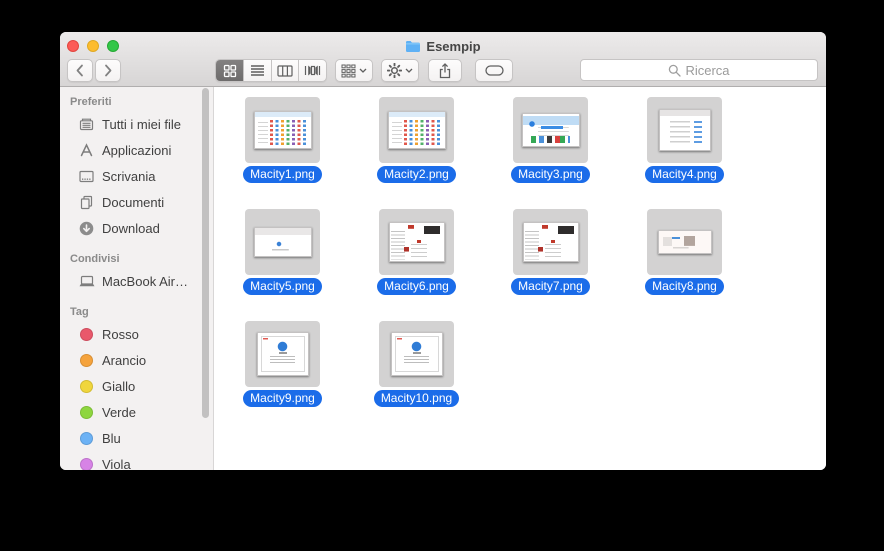 This screenshot has width=884, height=551. What do you see at coordinates (282, 398) in the screenshot?
I see `file-label: Macity9.png` at bounding box center [282, 398].